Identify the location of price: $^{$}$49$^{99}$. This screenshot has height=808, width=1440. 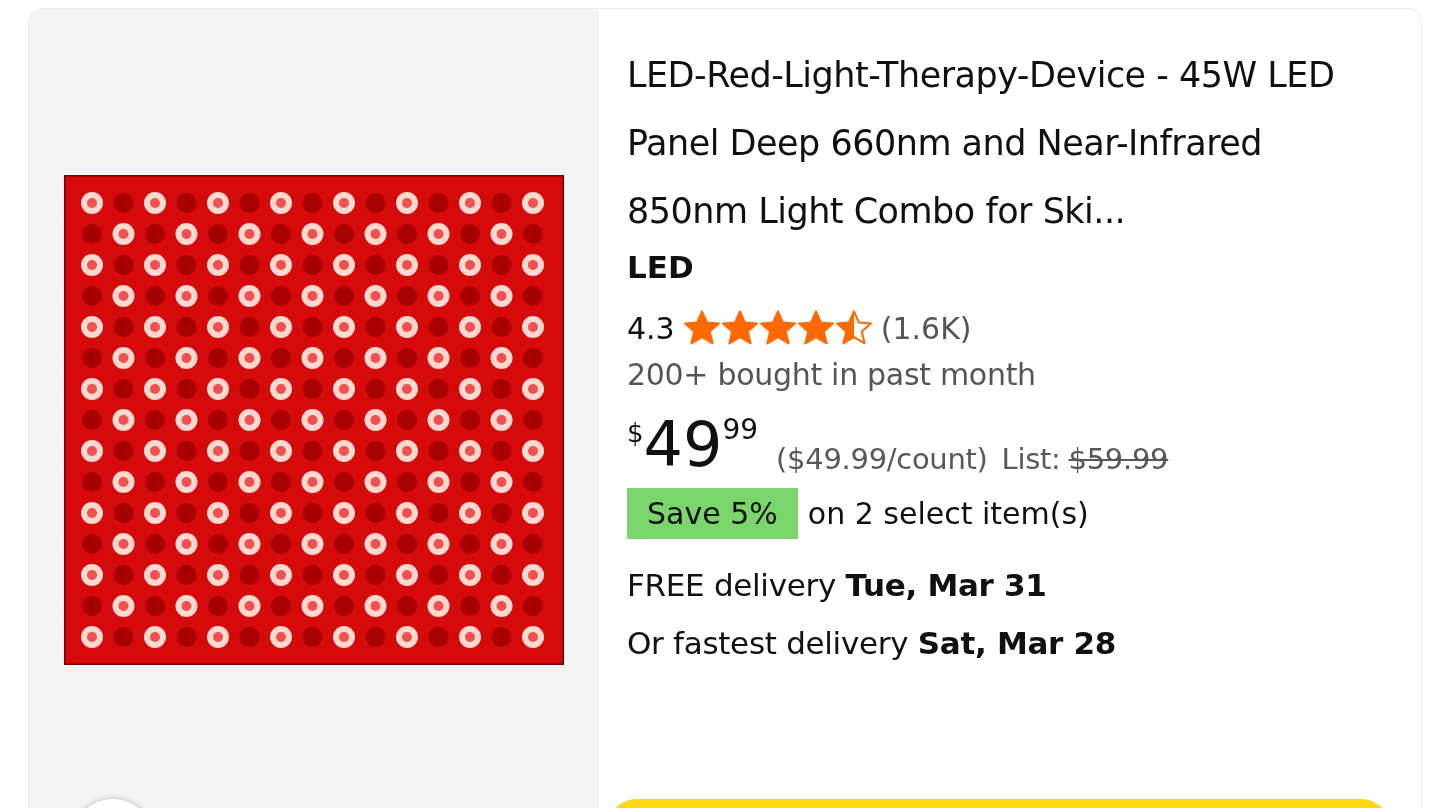
(693, 445).